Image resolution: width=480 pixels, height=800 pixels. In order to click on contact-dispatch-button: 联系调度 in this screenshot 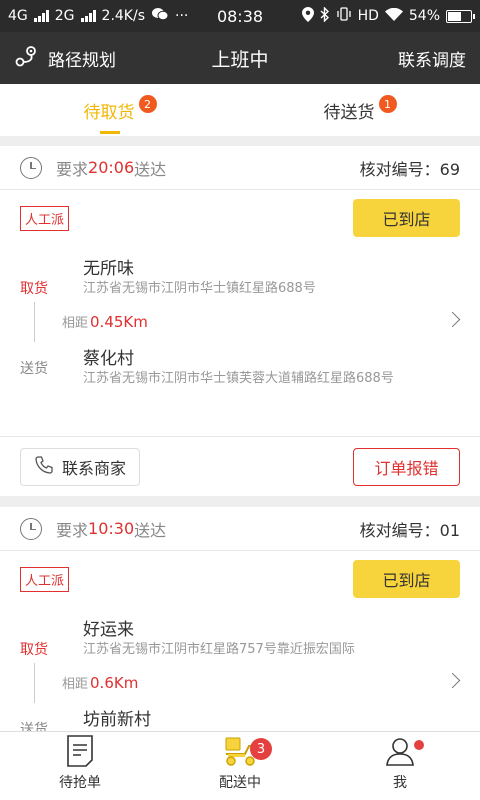, I will do `click(439, 58)`.